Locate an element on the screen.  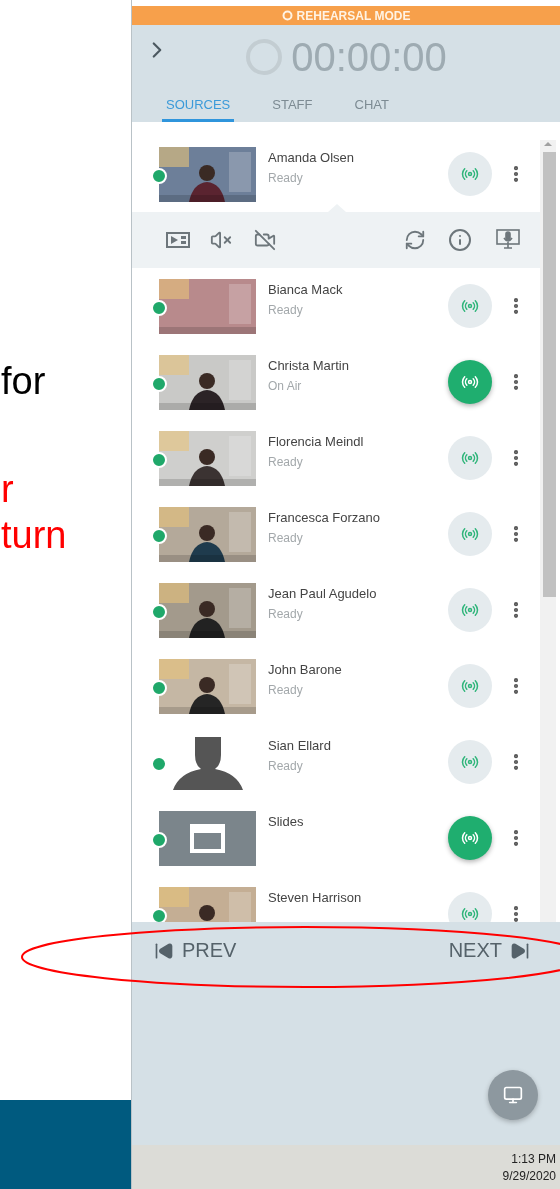
source-row: Florencia Meindl Ready is located at coordinates (336, 458).